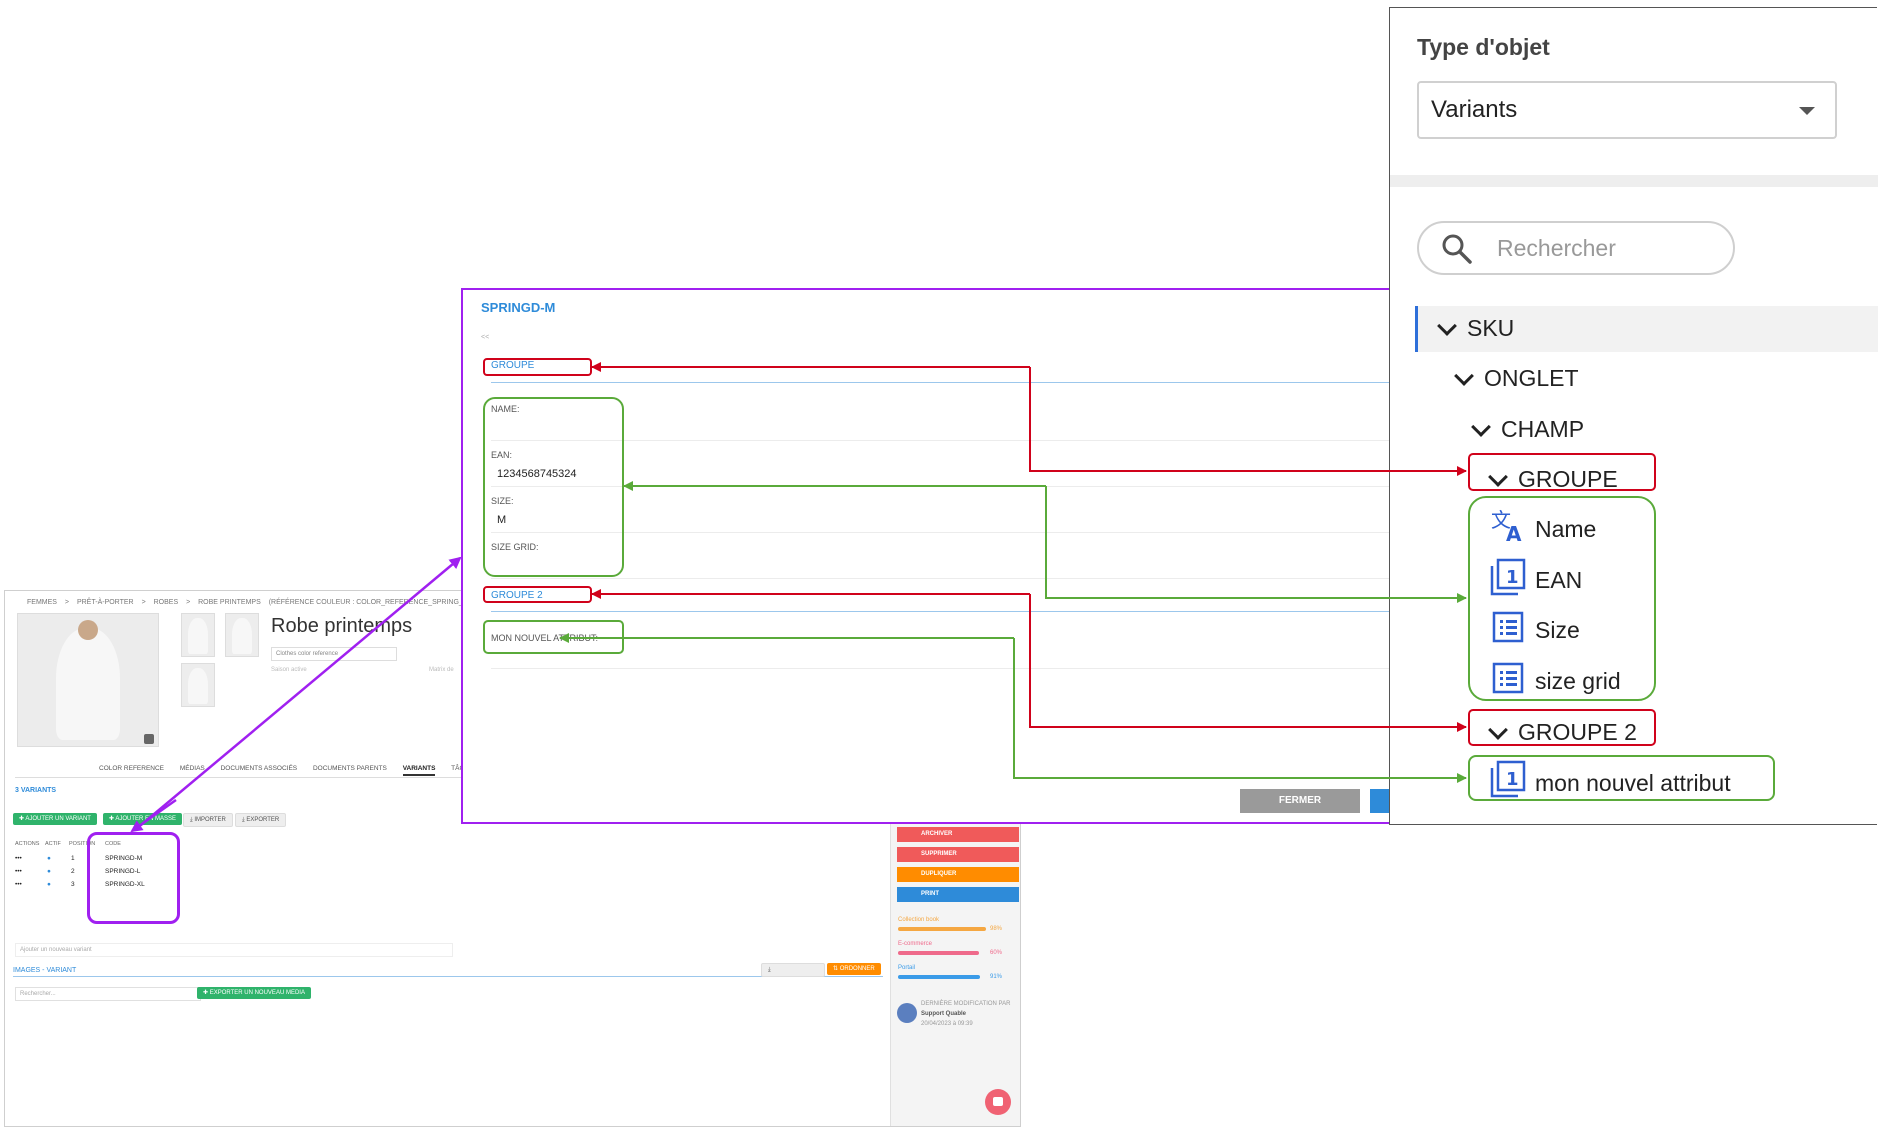 The width and height of the screenshot is (1883, 1129). What do you see at coordinates (58, 819) in the screenshot?
I see `add-variant-label: AJOUTER UN VARIANT` at bounding box center [58, 819].